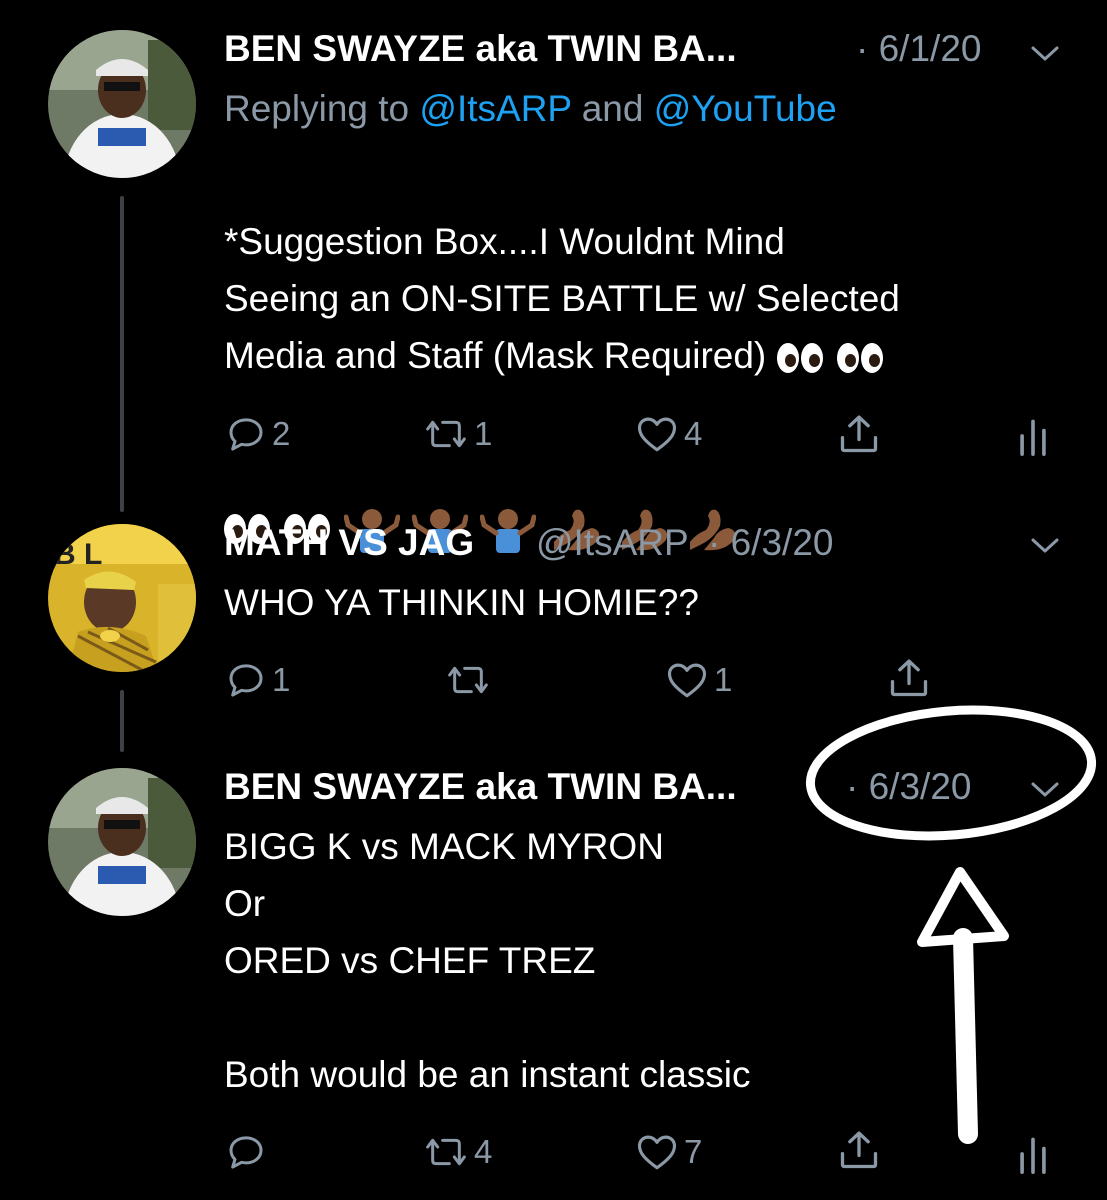 The height and width of the screenshot is (1200, 1107). Describe the element at coordinates (322, 108) in the screenshot. I see `replying-to-label: Replying to` at that location.